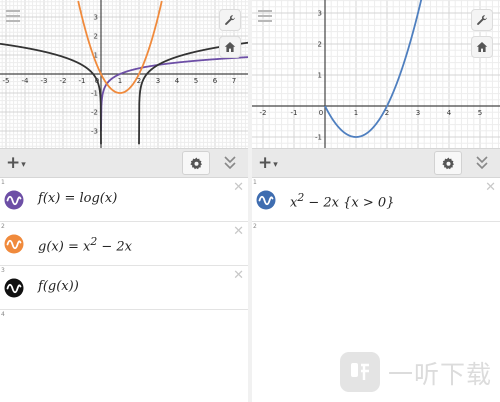 The width and height of the screenshot is (500, 402). Describe the element at coordinates (58, 286) in the screenshot. I see `expression-formula: f(g(x))` at that location.